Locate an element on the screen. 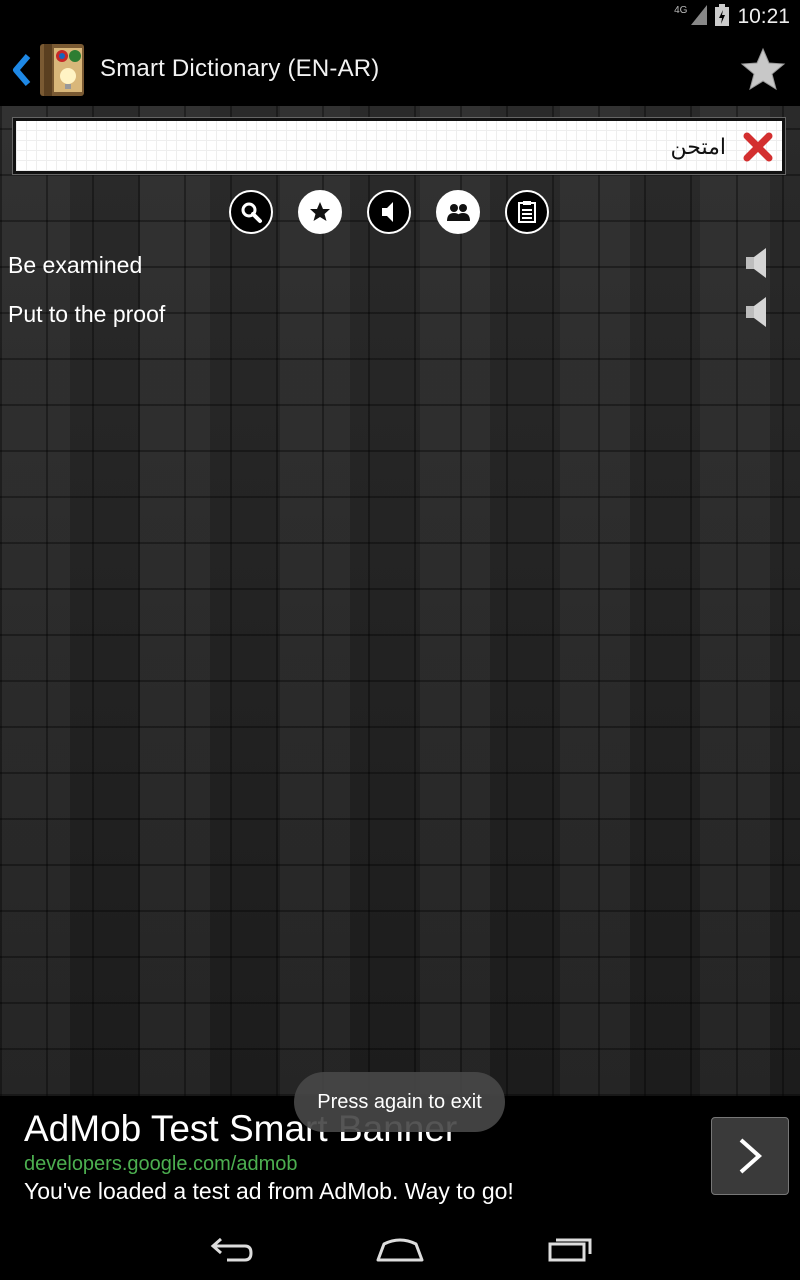  home-button is located at coordinates (399, 1249).